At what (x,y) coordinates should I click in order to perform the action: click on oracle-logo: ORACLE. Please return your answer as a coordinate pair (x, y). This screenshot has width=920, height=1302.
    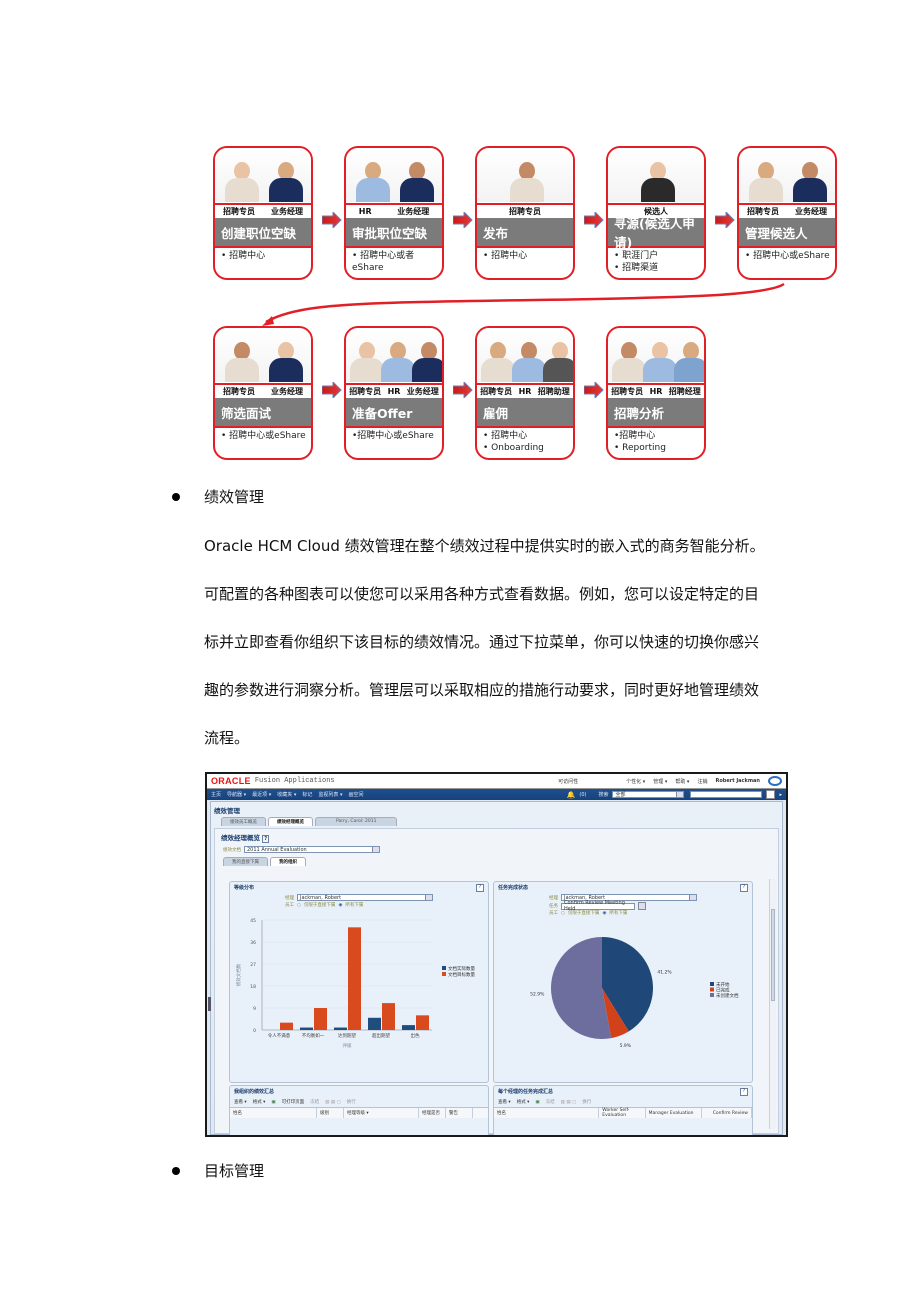
    Looking at the image, I should click on (231, 781).